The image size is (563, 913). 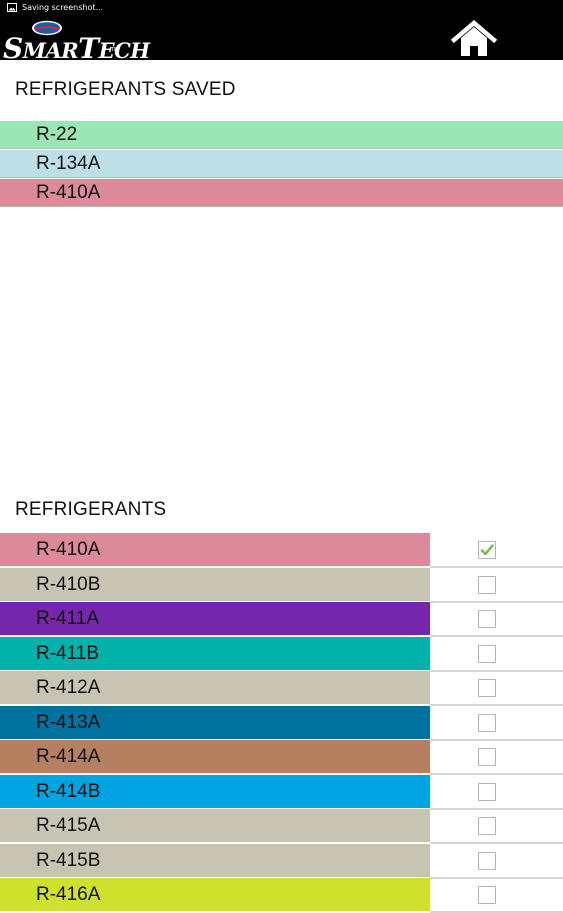 What do you see at coordinates (281, 861) in the screenshot?
I see `refrigerant-row: R-415B` at bounding box center [281, 861].